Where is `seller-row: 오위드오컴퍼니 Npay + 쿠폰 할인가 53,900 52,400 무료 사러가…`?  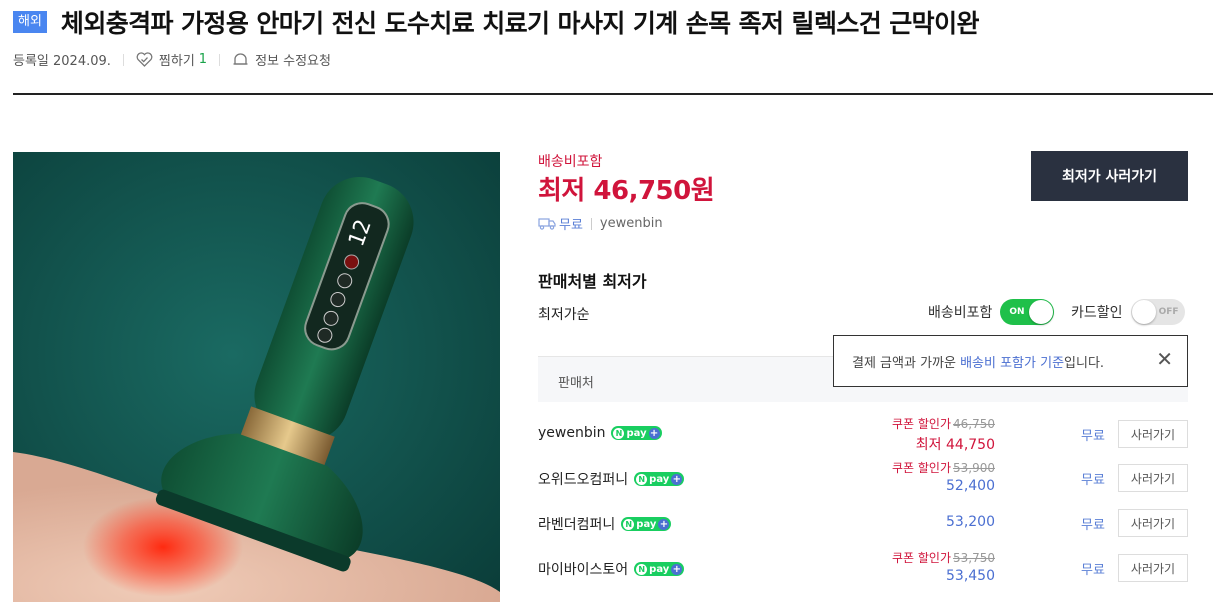 seller-row: 오위드오컴퍼니 Npay + 쿠폰 할인가 53,900 52,400 무료 사러가… is located at coordinates (863, 478).